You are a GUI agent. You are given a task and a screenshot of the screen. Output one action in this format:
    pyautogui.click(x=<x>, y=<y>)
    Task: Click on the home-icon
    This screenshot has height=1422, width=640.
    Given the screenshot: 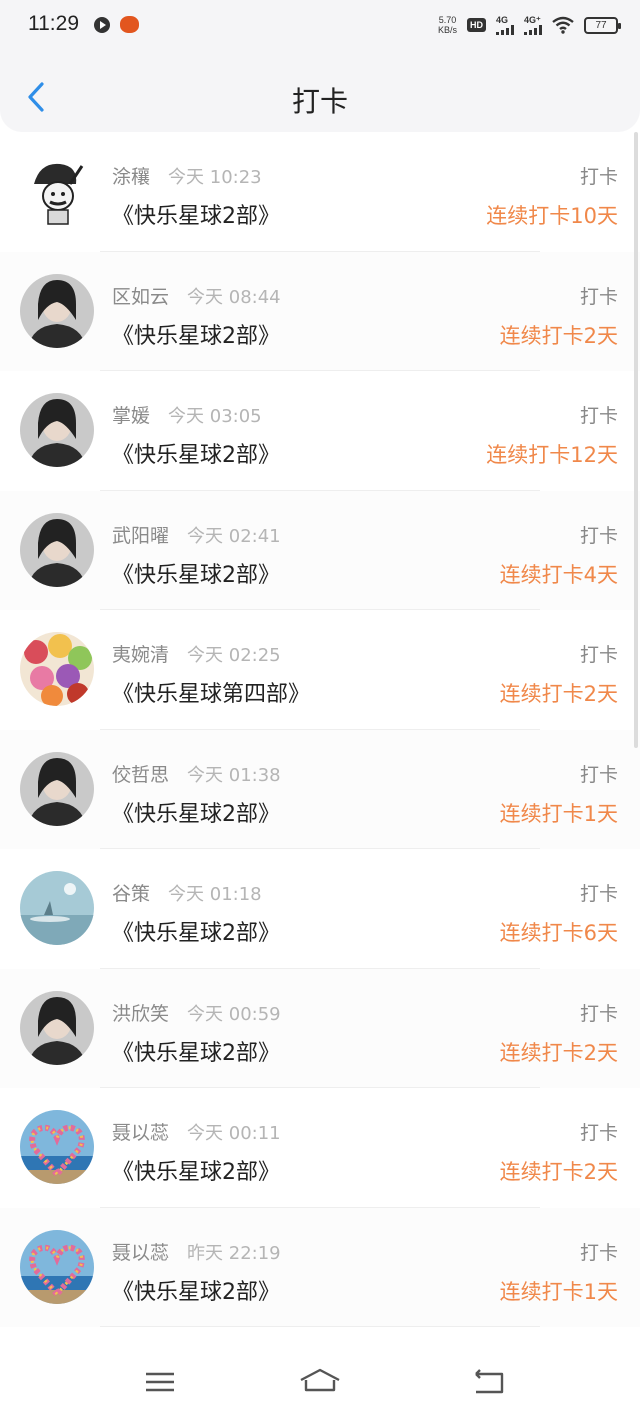 What is the action you would take?
    pyautogui.click(x=320, y=1382)
    